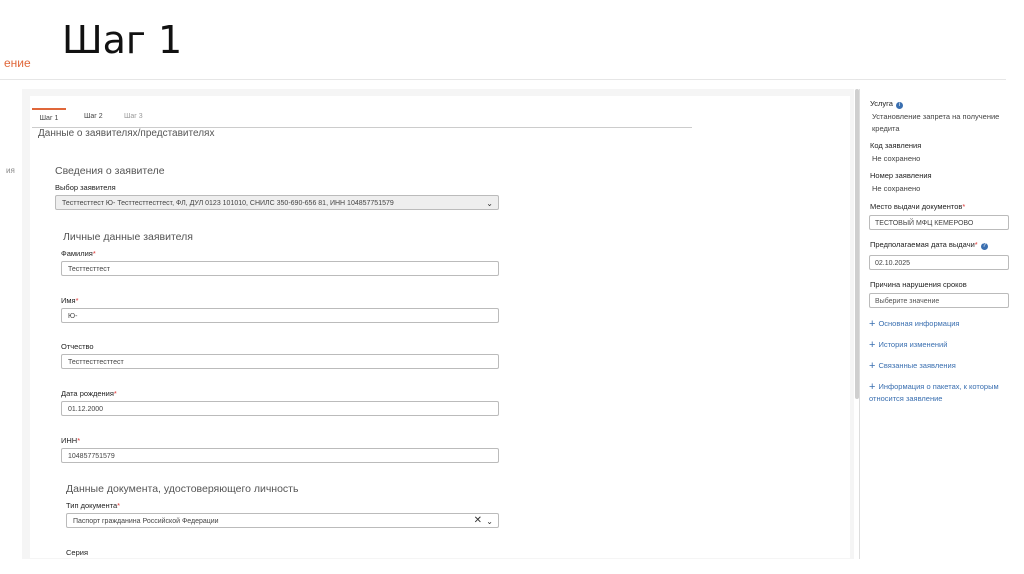 The width and height of the screenshot is (1024, 574). I want to click on reason-label: Причина нарушения сроков, so click(918, 284).